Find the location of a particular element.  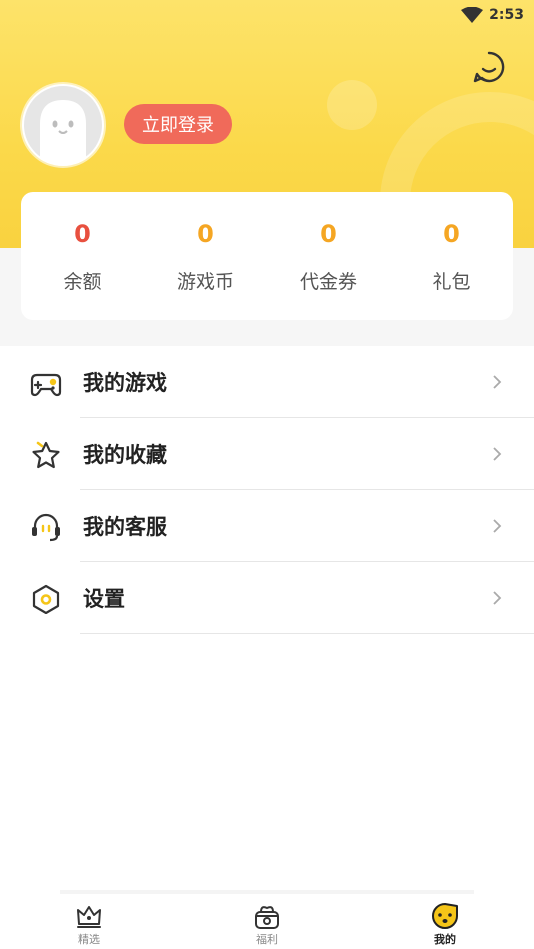

star-icon is located at coordinates (46, 455).